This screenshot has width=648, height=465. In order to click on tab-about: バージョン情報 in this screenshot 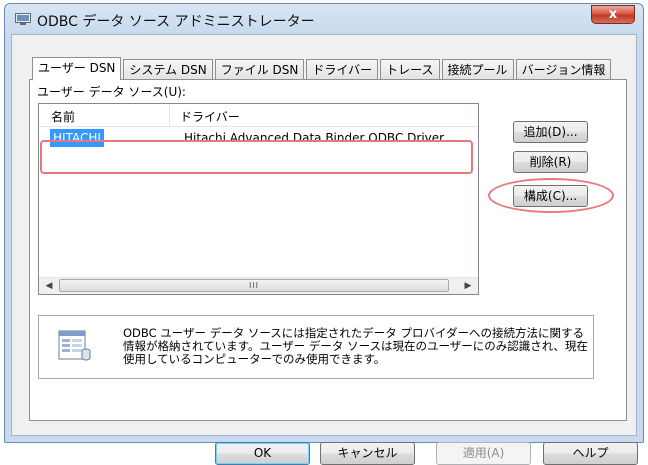, I will do `click(563, 69)`.